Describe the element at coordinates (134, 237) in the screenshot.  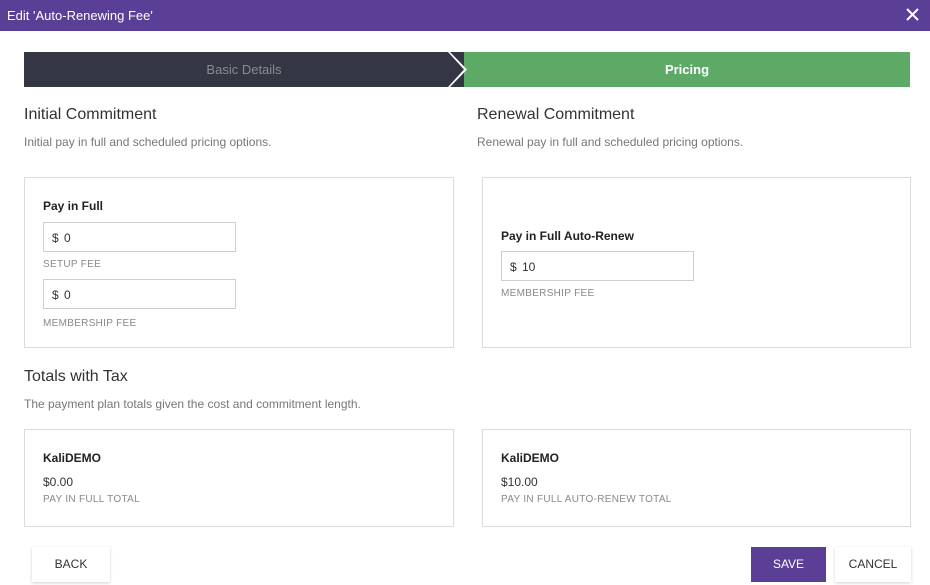
I see `setup-fee-input` at that location.